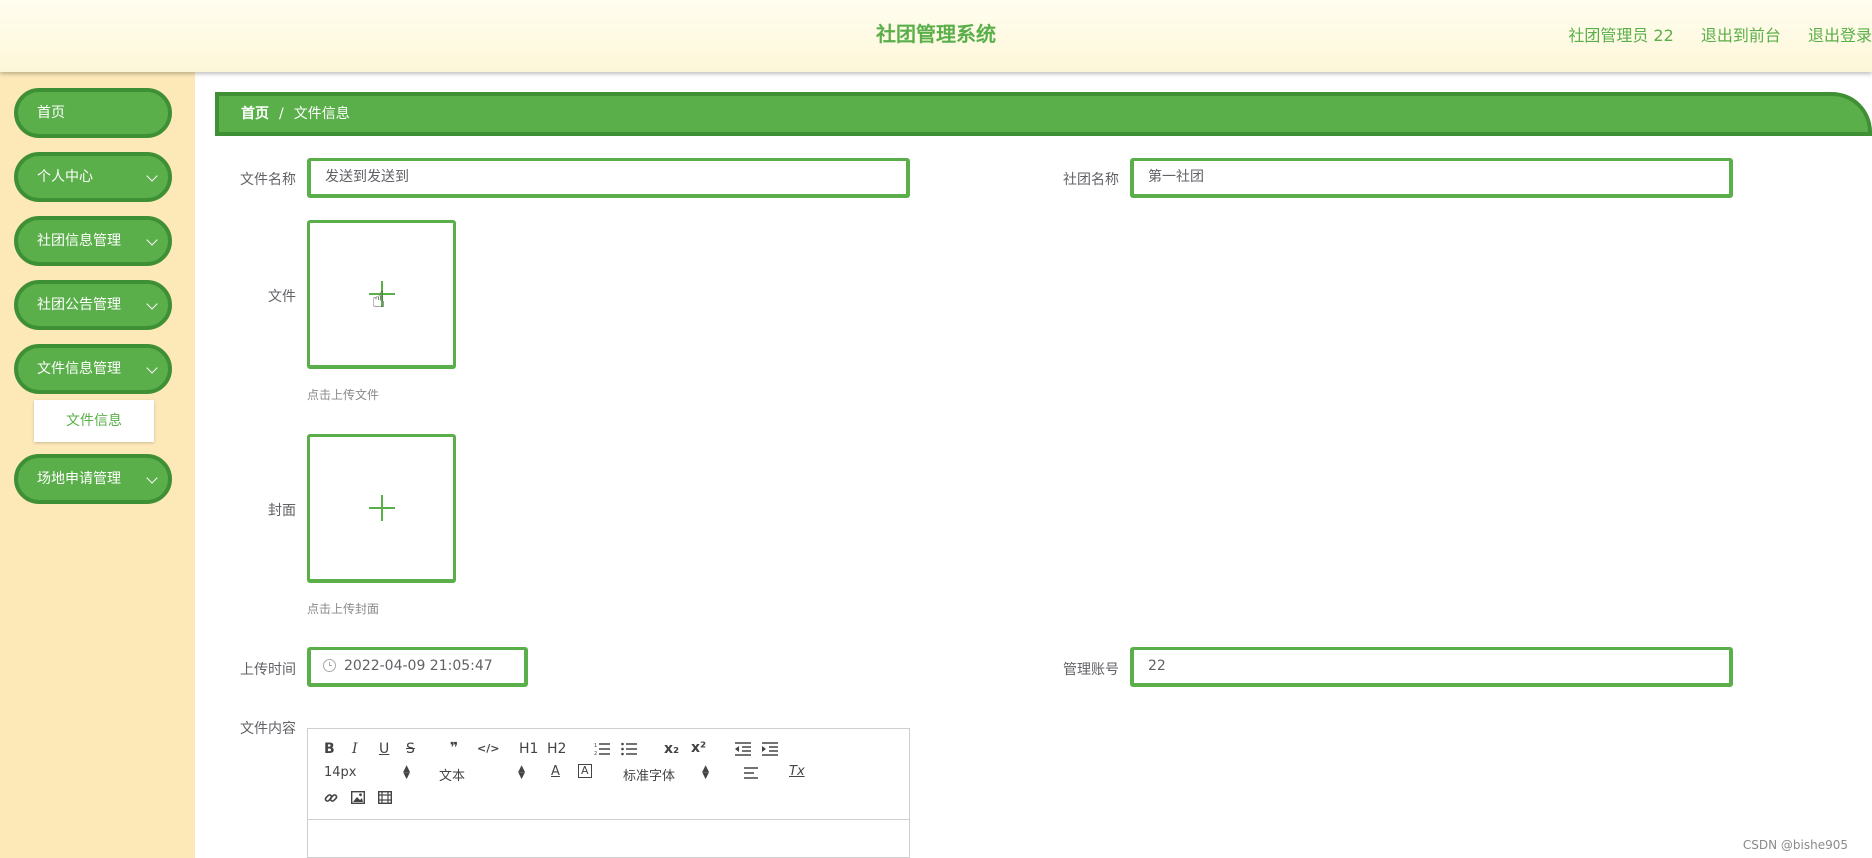 The image size is (1872, 858). I want to click on club-name-label: 社团名称, so click(1091, 180).